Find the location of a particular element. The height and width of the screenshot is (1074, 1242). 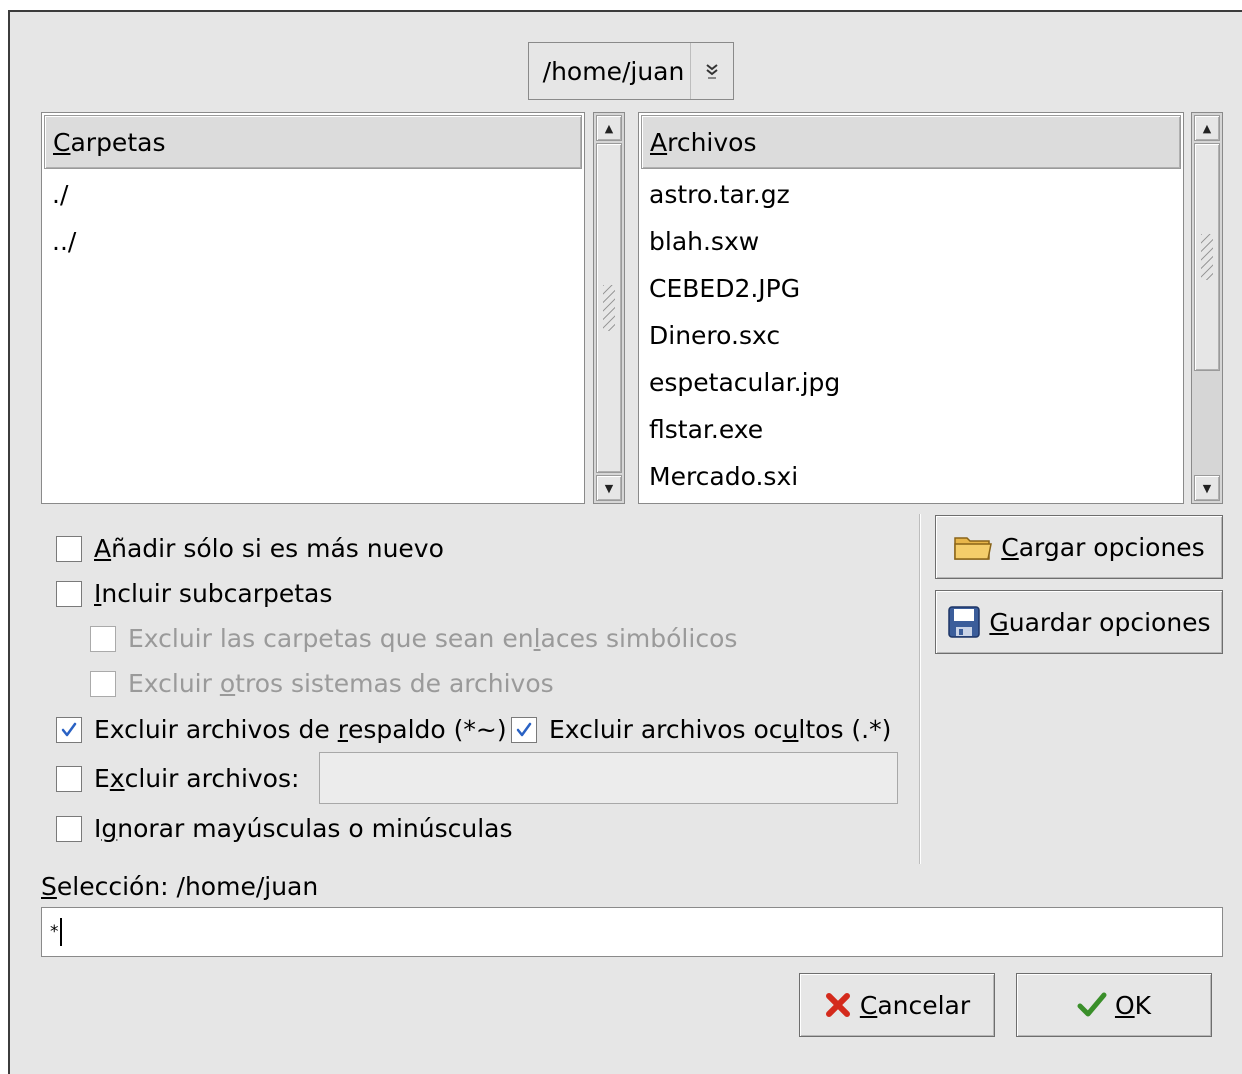

files-scrollbar: ▲ ▼ is located at coordinates (1207, 308).